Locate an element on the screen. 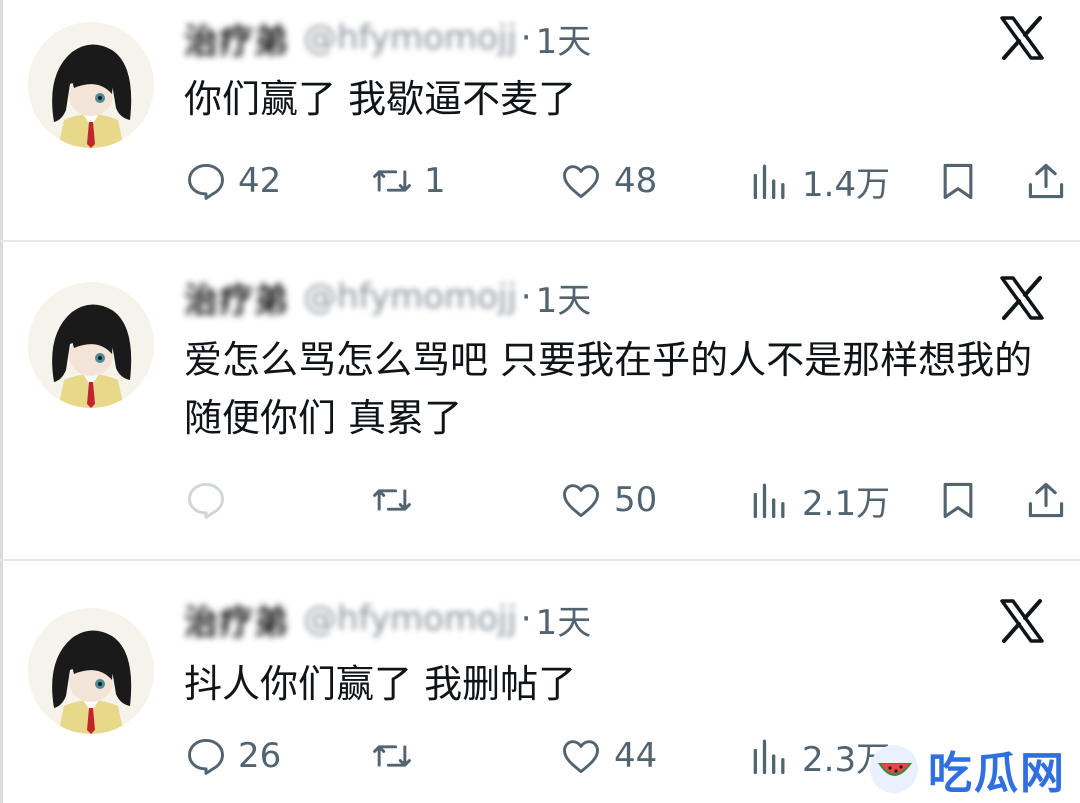 This screenshot has width=1080, height=803. like-button: 50 is located at coordinates (607, 500).